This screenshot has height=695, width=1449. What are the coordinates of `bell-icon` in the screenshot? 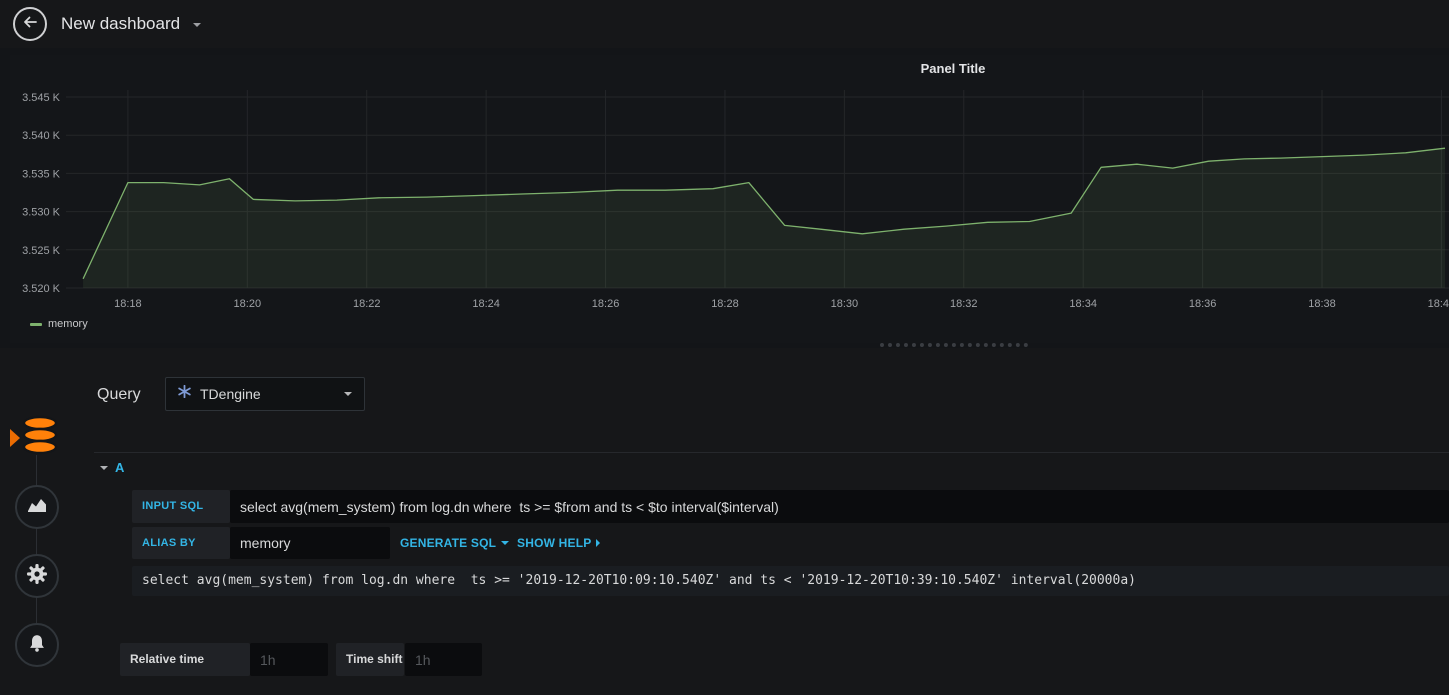 It's located at (37, 645).